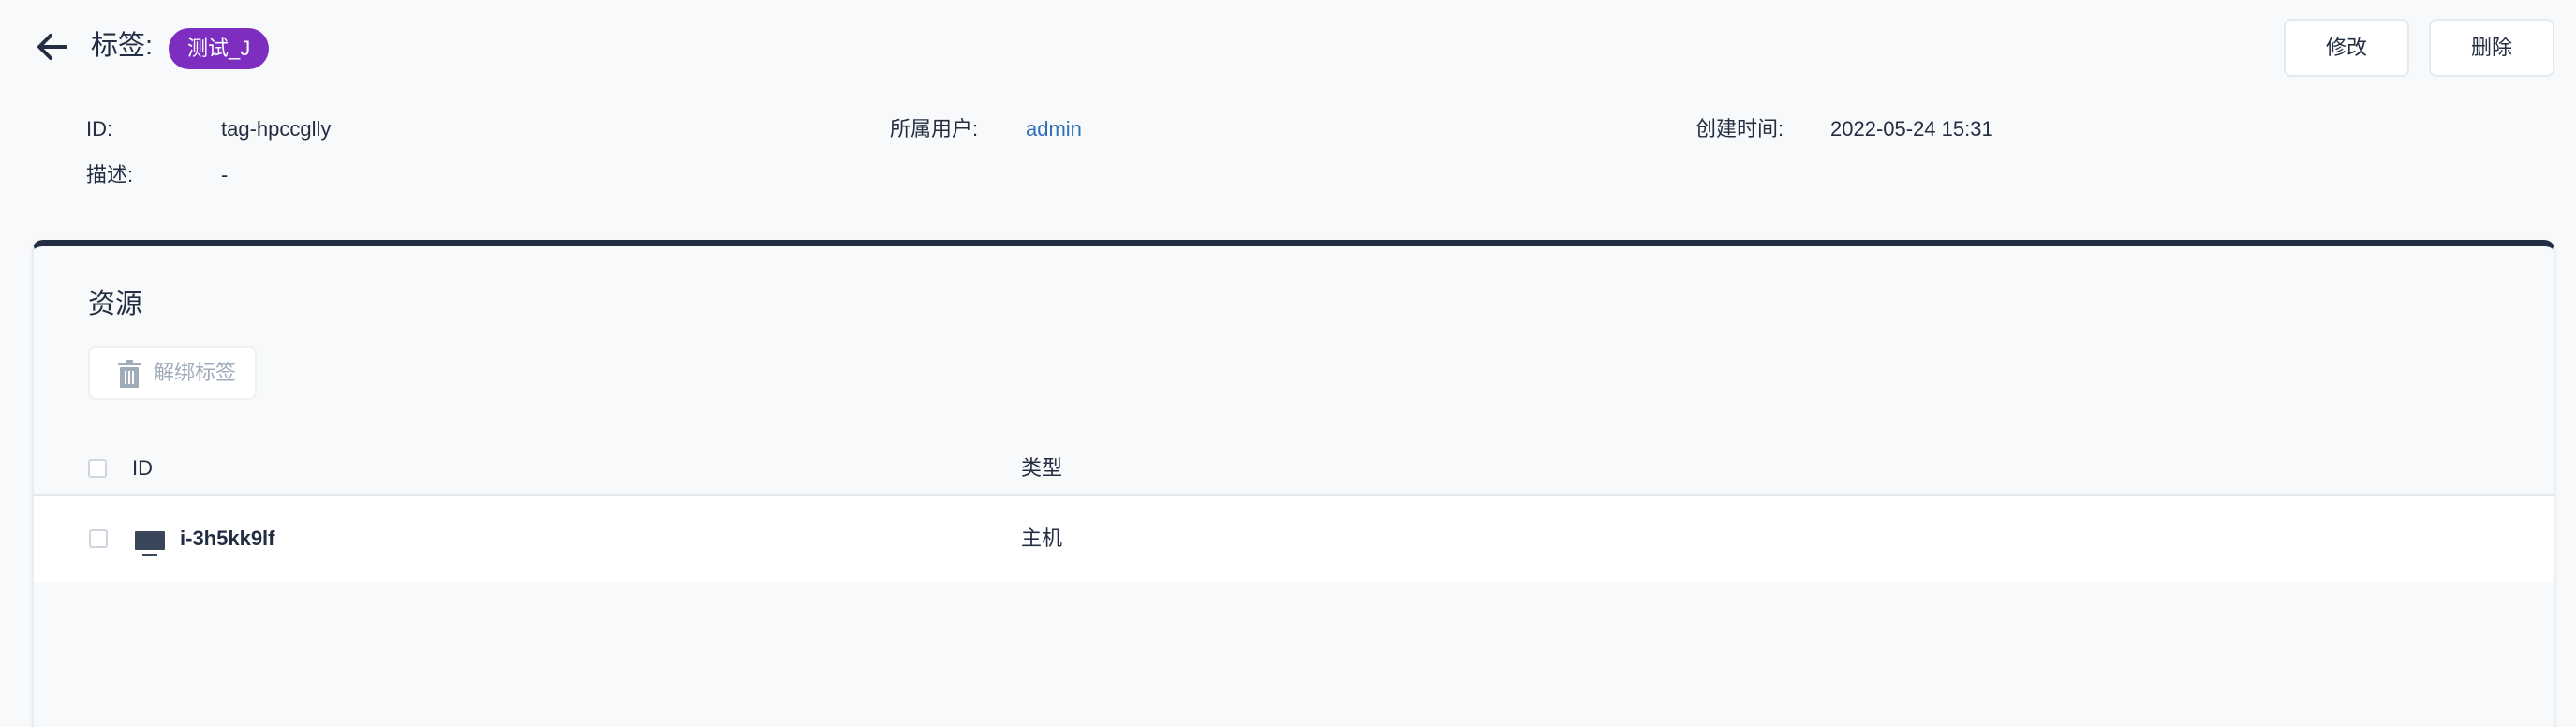 This screenshot has width=2576, height=727. What do you see at coordinates (1294, 539) in the screenshot?
I see `table-row: i-3h5kk9lf 主机` at bounding box center [1294, 539].